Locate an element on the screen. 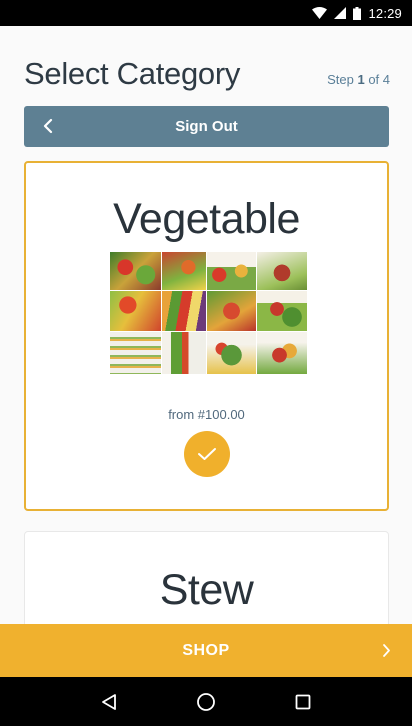 The height and width of the screenshot is (726, 412). shop-button: SHOP is located at coordinates (206, 650).